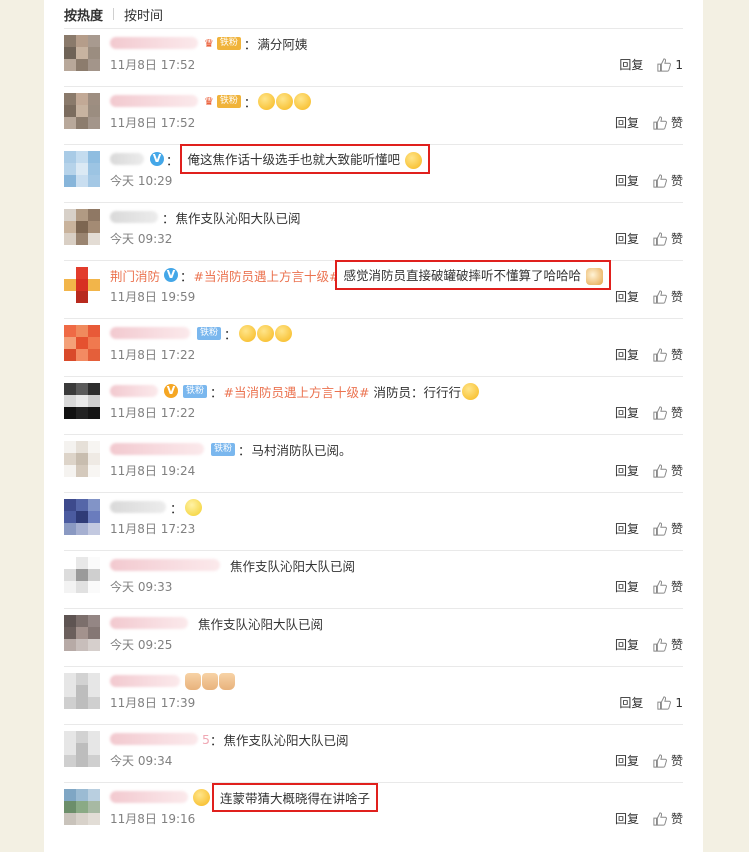  What do you see at coordinates (373, 347) in the screenshot?
I see `comment-item: 铁粉 ： 11月8日 17:22 回复 赞` at bounding box center [373, 347].